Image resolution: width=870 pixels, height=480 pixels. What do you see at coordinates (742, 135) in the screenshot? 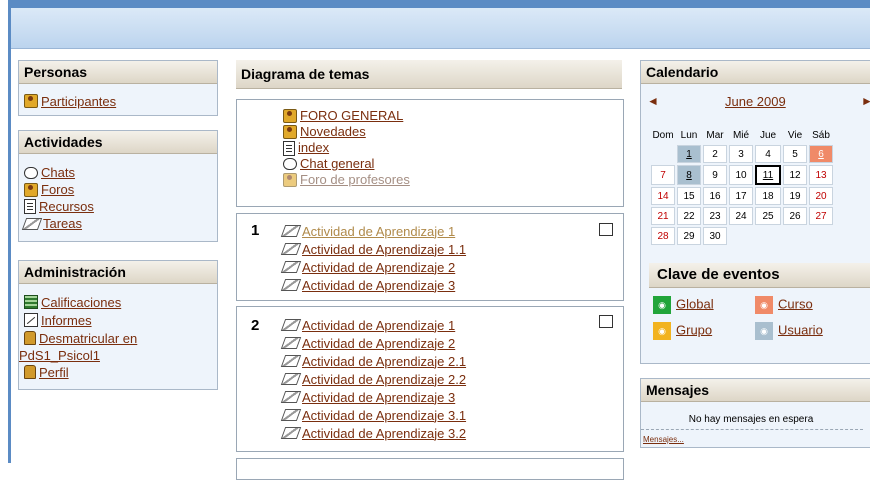
I see `weekday-header-row: Dom Lun Mar Mié Jue Vie Sáb` at bounding box center [742, 135].